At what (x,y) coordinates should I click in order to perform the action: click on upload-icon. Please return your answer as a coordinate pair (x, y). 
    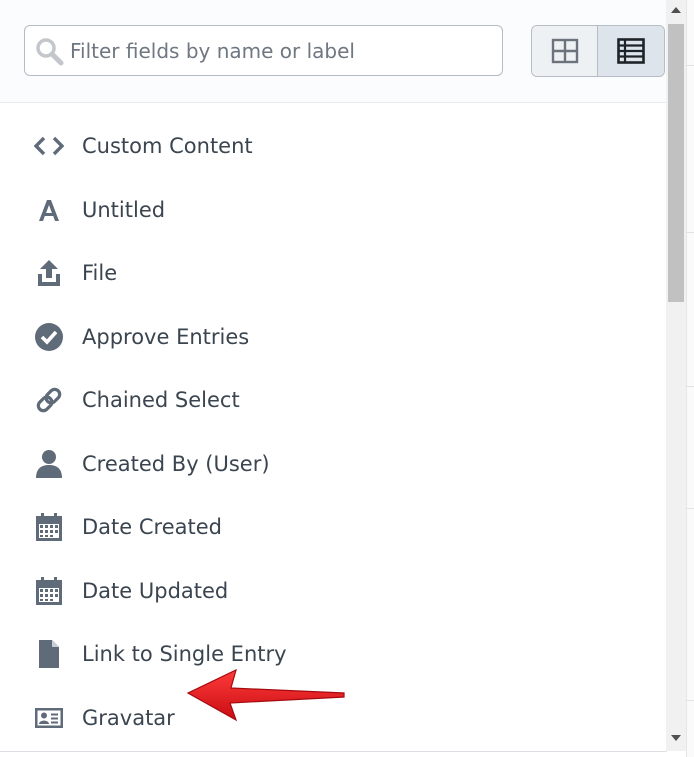
    Looking at the image, I should click on (49, 273).